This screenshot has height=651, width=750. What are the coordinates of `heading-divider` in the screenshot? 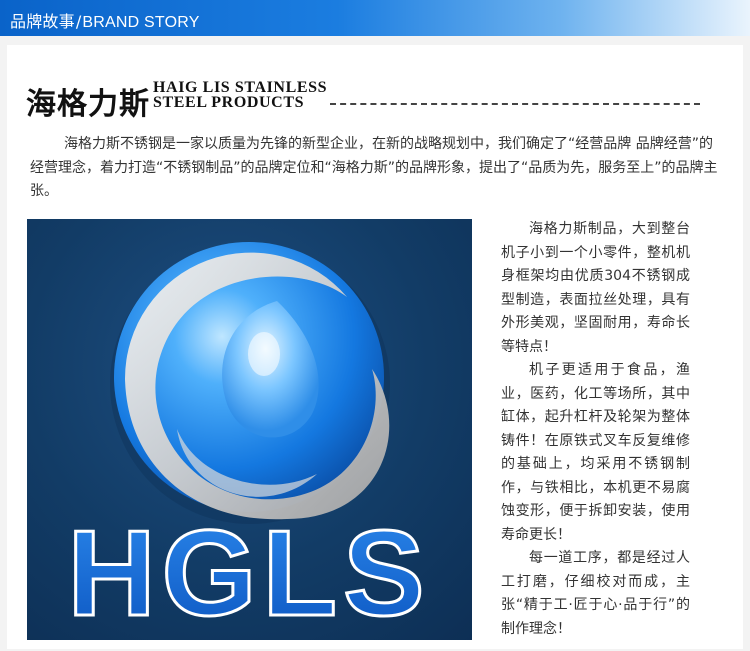 It's located at (515, 104).